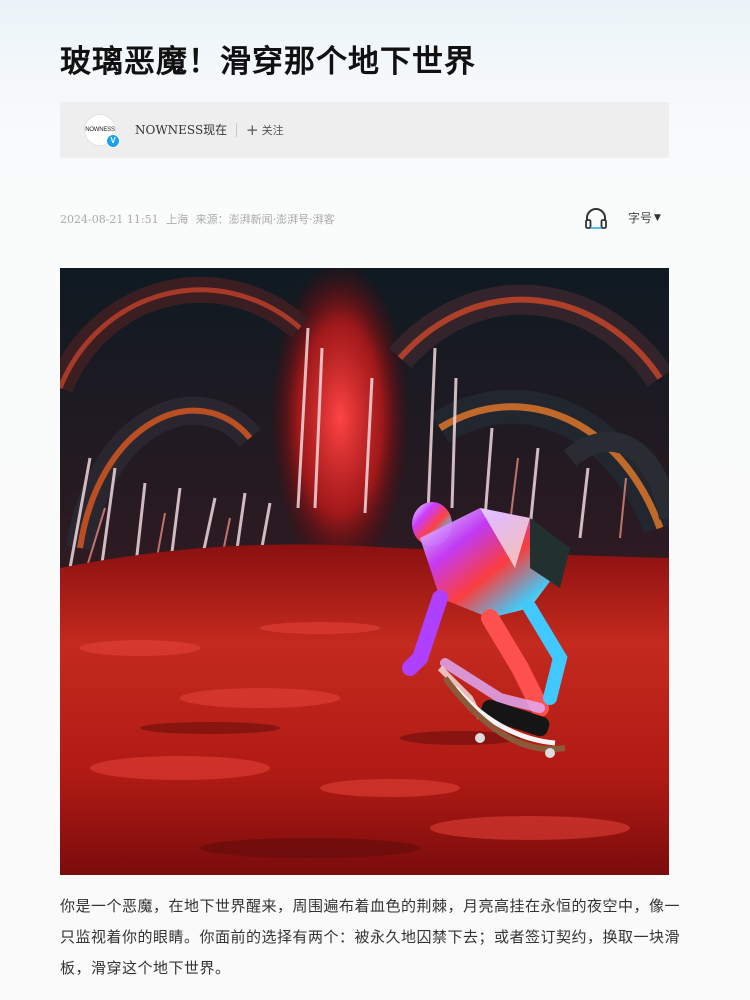 The width and height of the screenshot is (750, 1000). I want to click on font-size-button: 字号 ▼, so click(644, 217).